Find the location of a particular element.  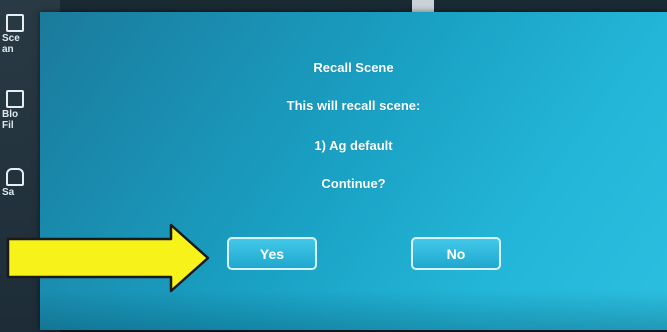

yes-button: Yes is located at coordinates (272, 253).